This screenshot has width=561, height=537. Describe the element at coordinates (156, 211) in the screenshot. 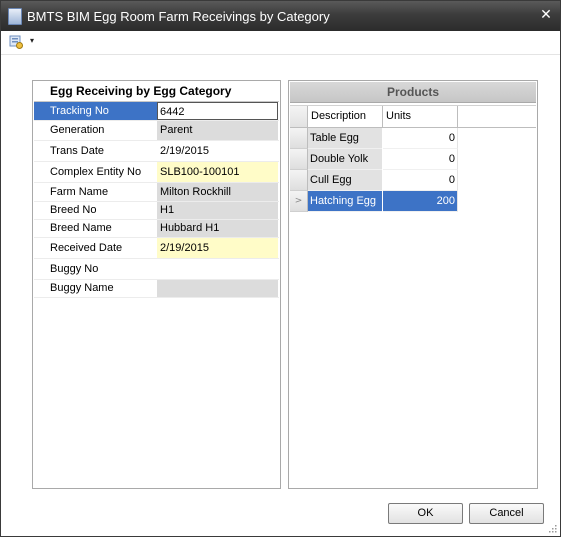

I see `property-row-breed-no: Breed No H1` at that location.